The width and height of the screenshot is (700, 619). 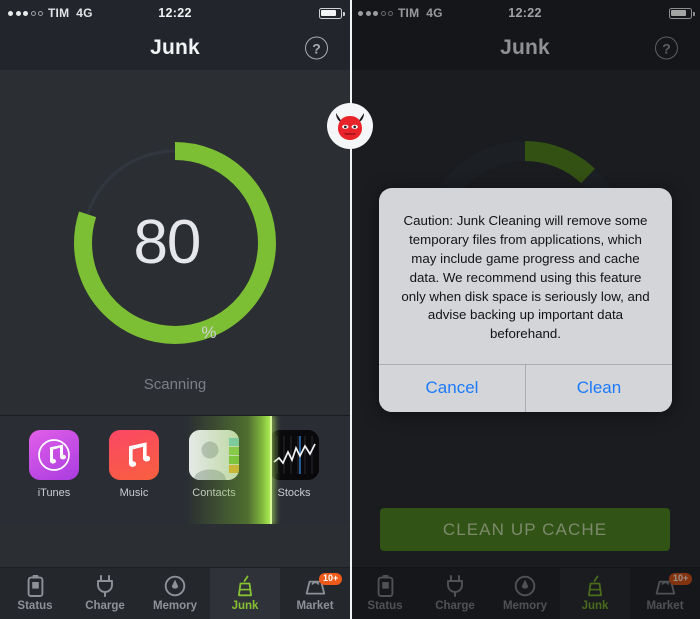 I want to click on list-item: Music, so click(x=134, y=464).